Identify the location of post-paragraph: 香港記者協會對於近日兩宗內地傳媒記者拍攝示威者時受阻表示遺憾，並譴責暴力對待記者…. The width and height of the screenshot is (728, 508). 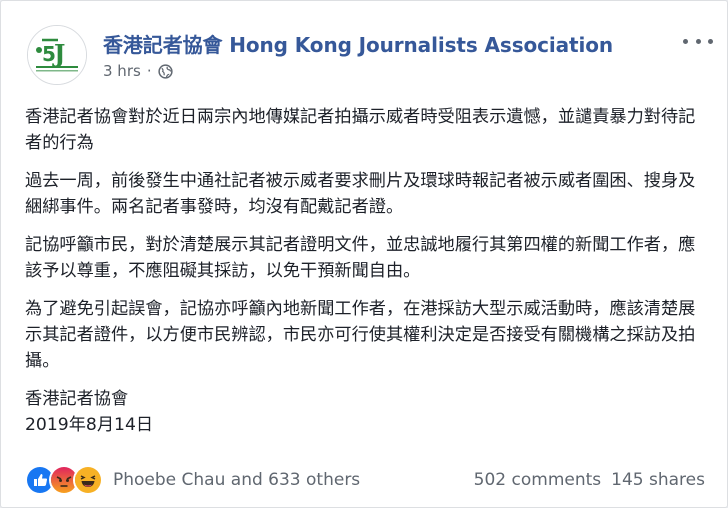
(360, 130).